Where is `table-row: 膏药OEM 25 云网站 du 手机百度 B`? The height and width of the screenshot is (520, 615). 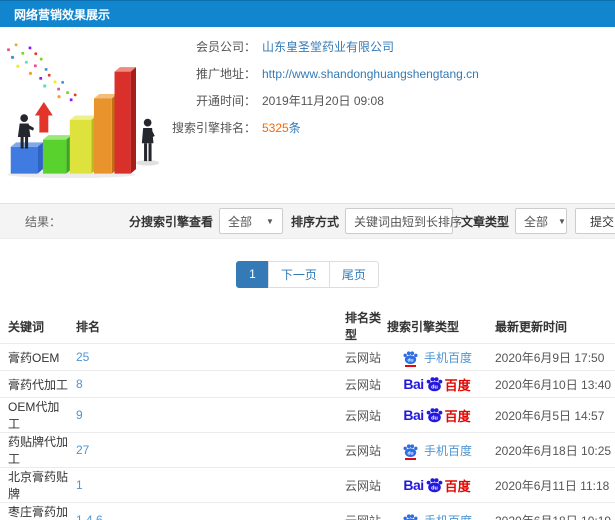
table-row: 膏药OEM 25 云网站 du 手机百度 B is located at coordinates (307, 357).